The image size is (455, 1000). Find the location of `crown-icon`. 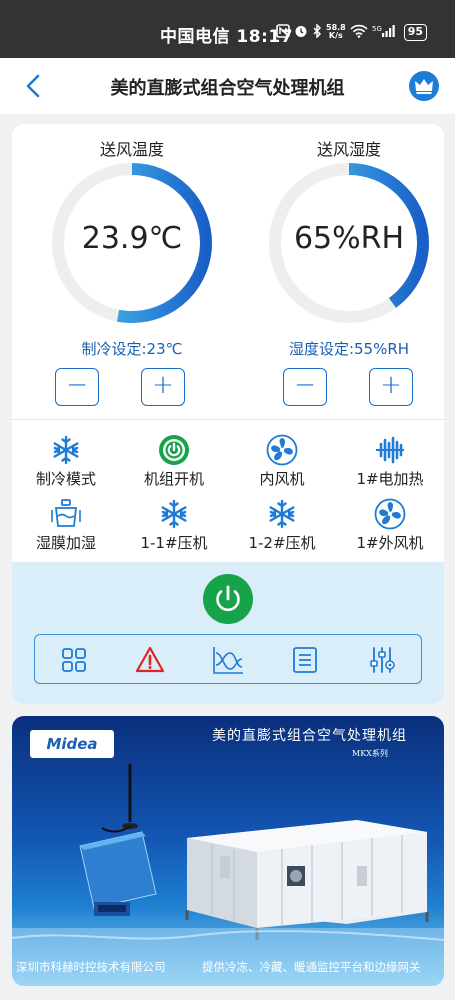

crown-icon is located at coordinates (424, 86).